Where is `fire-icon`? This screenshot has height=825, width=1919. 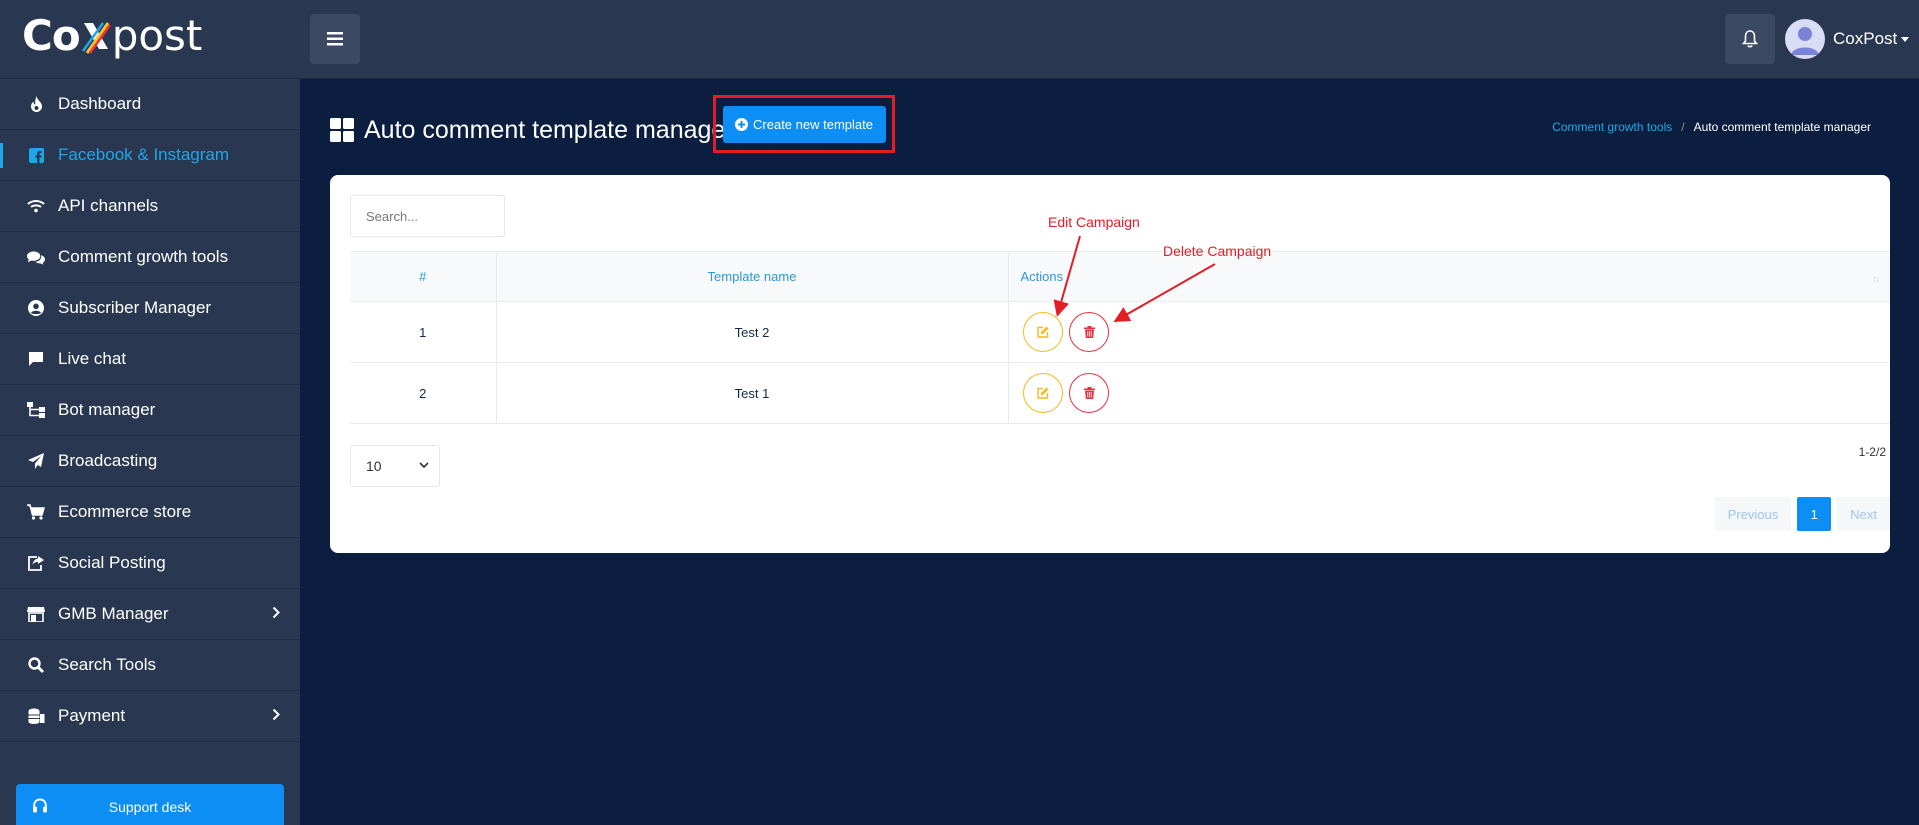
fire-icon is located at coordinates (36, 104).